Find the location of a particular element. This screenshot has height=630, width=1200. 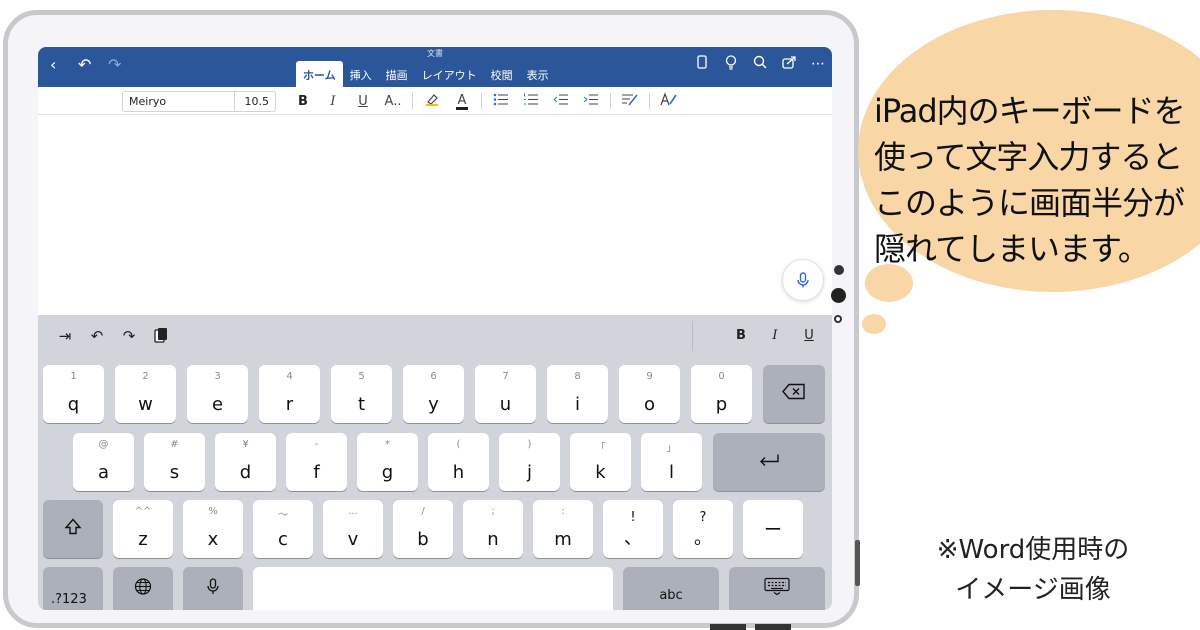

phone-view-icon is located at coordinates (702, 65).